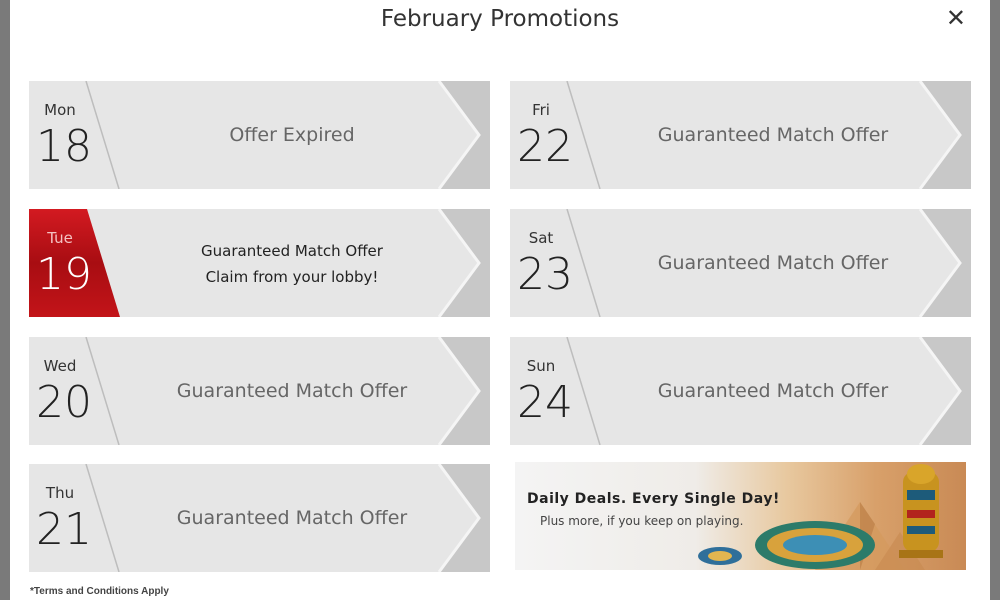 The image size is (1000, 600). I want to click on day-number: 24, so click(545, 402).